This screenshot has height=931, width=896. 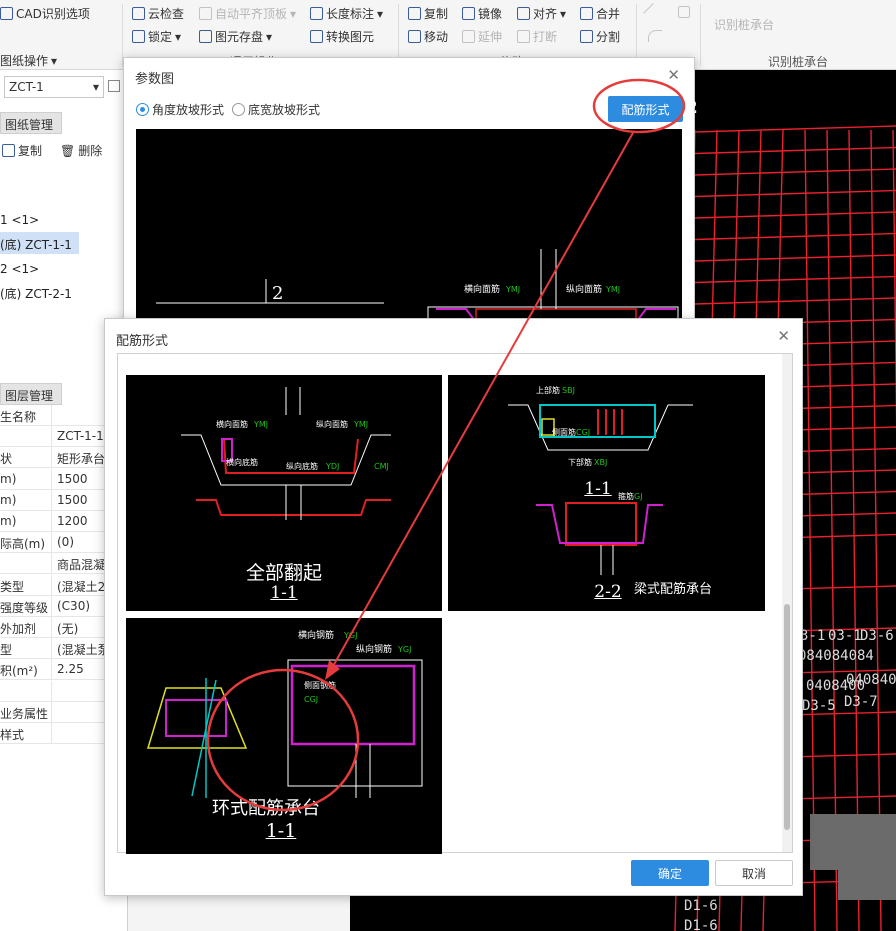 What do you see at coordinates (537, 36) in the screenshot?
I see `break-button: 打断` at bounding box center [537, 36].